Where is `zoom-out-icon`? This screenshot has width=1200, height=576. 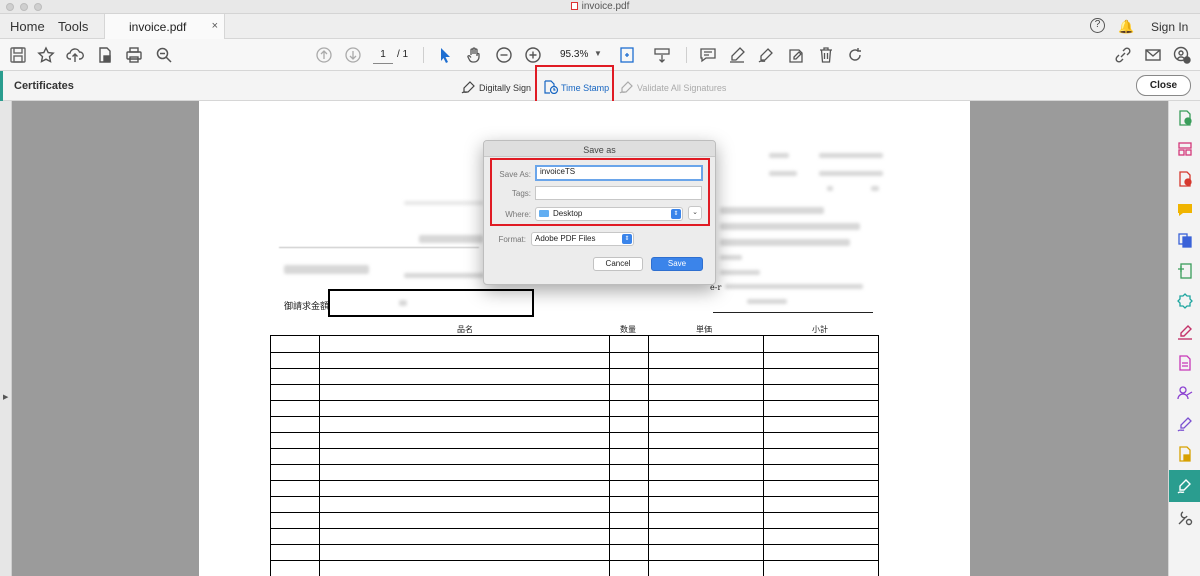 zoom-out-icon is located at coordinates (504, 55).